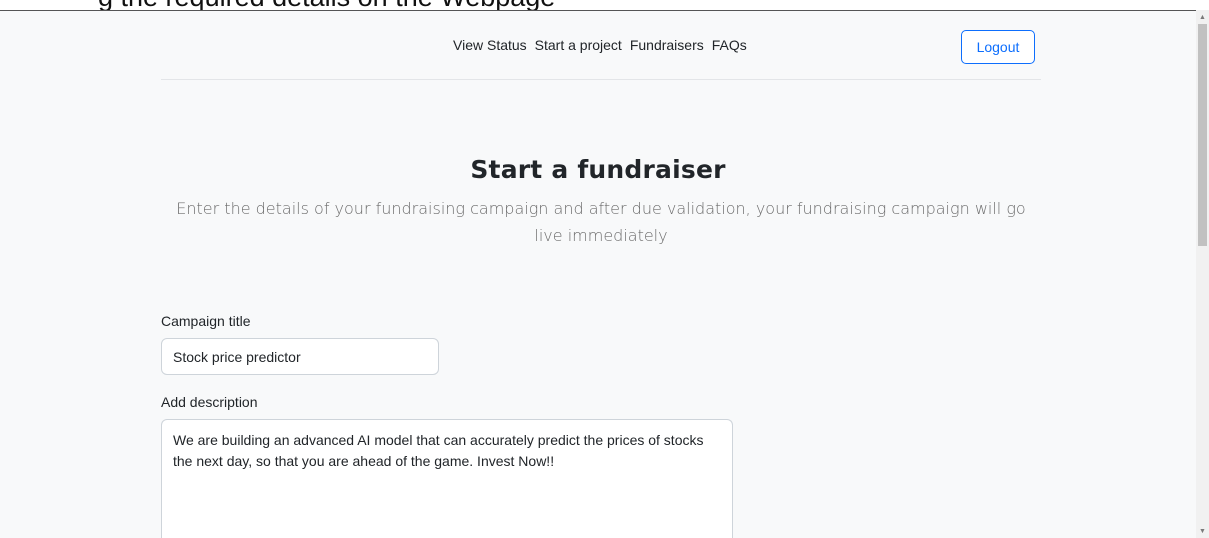  What do you see at coordinates (604, 5) in the screenshot?
I see `caption-strip: g the required details on the Webpage` at bounding box center [604, 5].